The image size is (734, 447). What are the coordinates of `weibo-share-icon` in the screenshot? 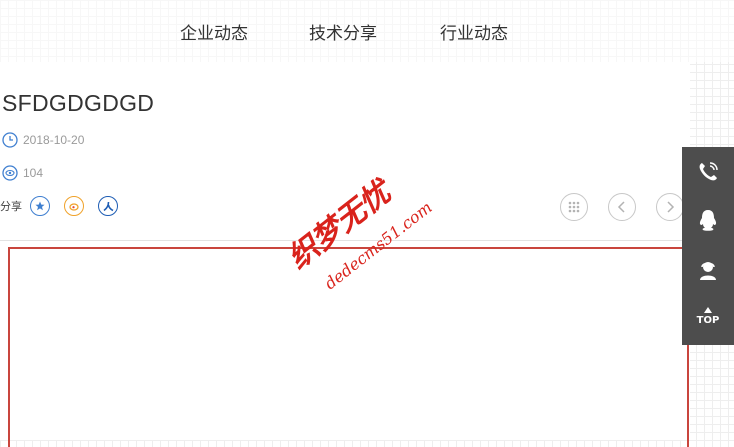 It's located at (74, 206).